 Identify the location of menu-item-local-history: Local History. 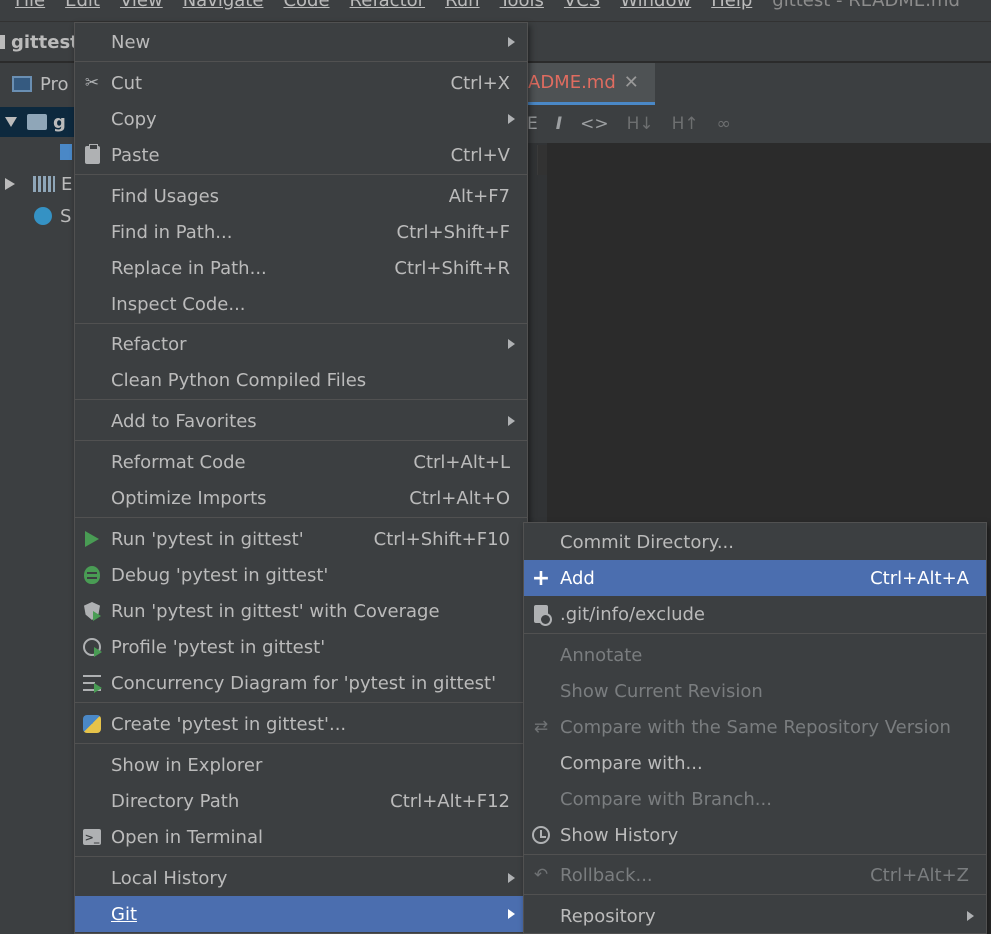
(301, 878).